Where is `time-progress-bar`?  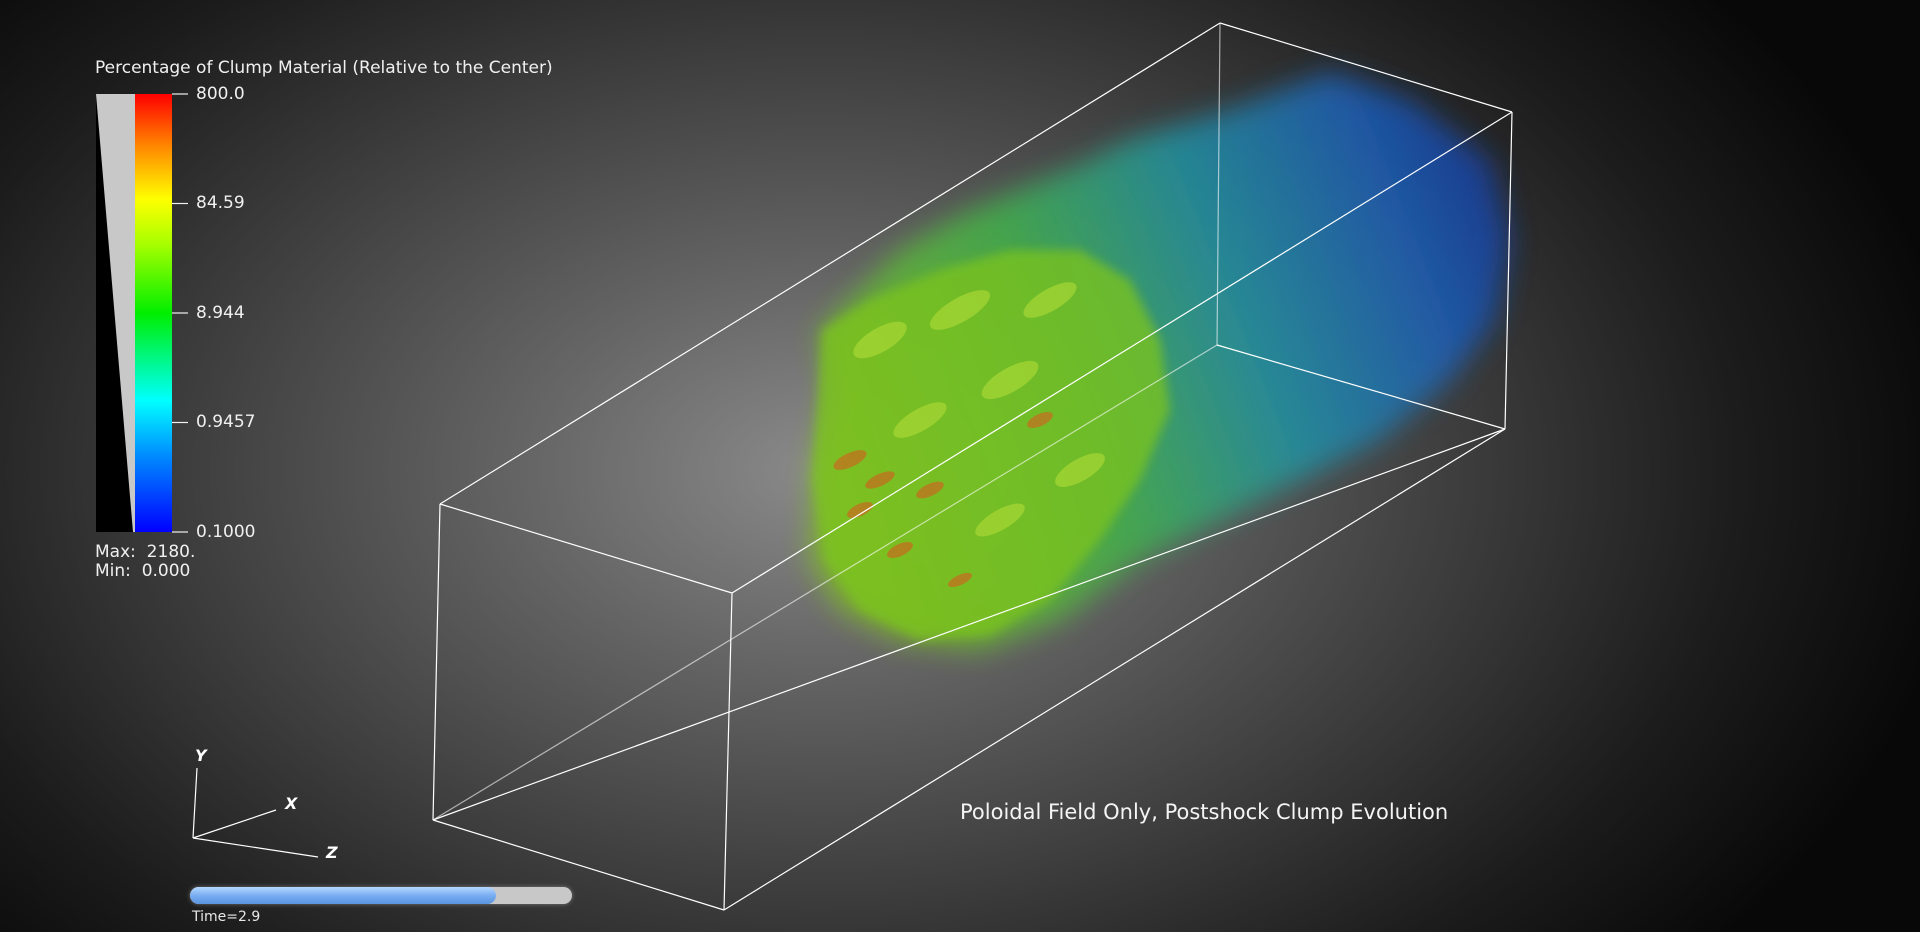 time-progress-bar is located at coordinates (381, 895).